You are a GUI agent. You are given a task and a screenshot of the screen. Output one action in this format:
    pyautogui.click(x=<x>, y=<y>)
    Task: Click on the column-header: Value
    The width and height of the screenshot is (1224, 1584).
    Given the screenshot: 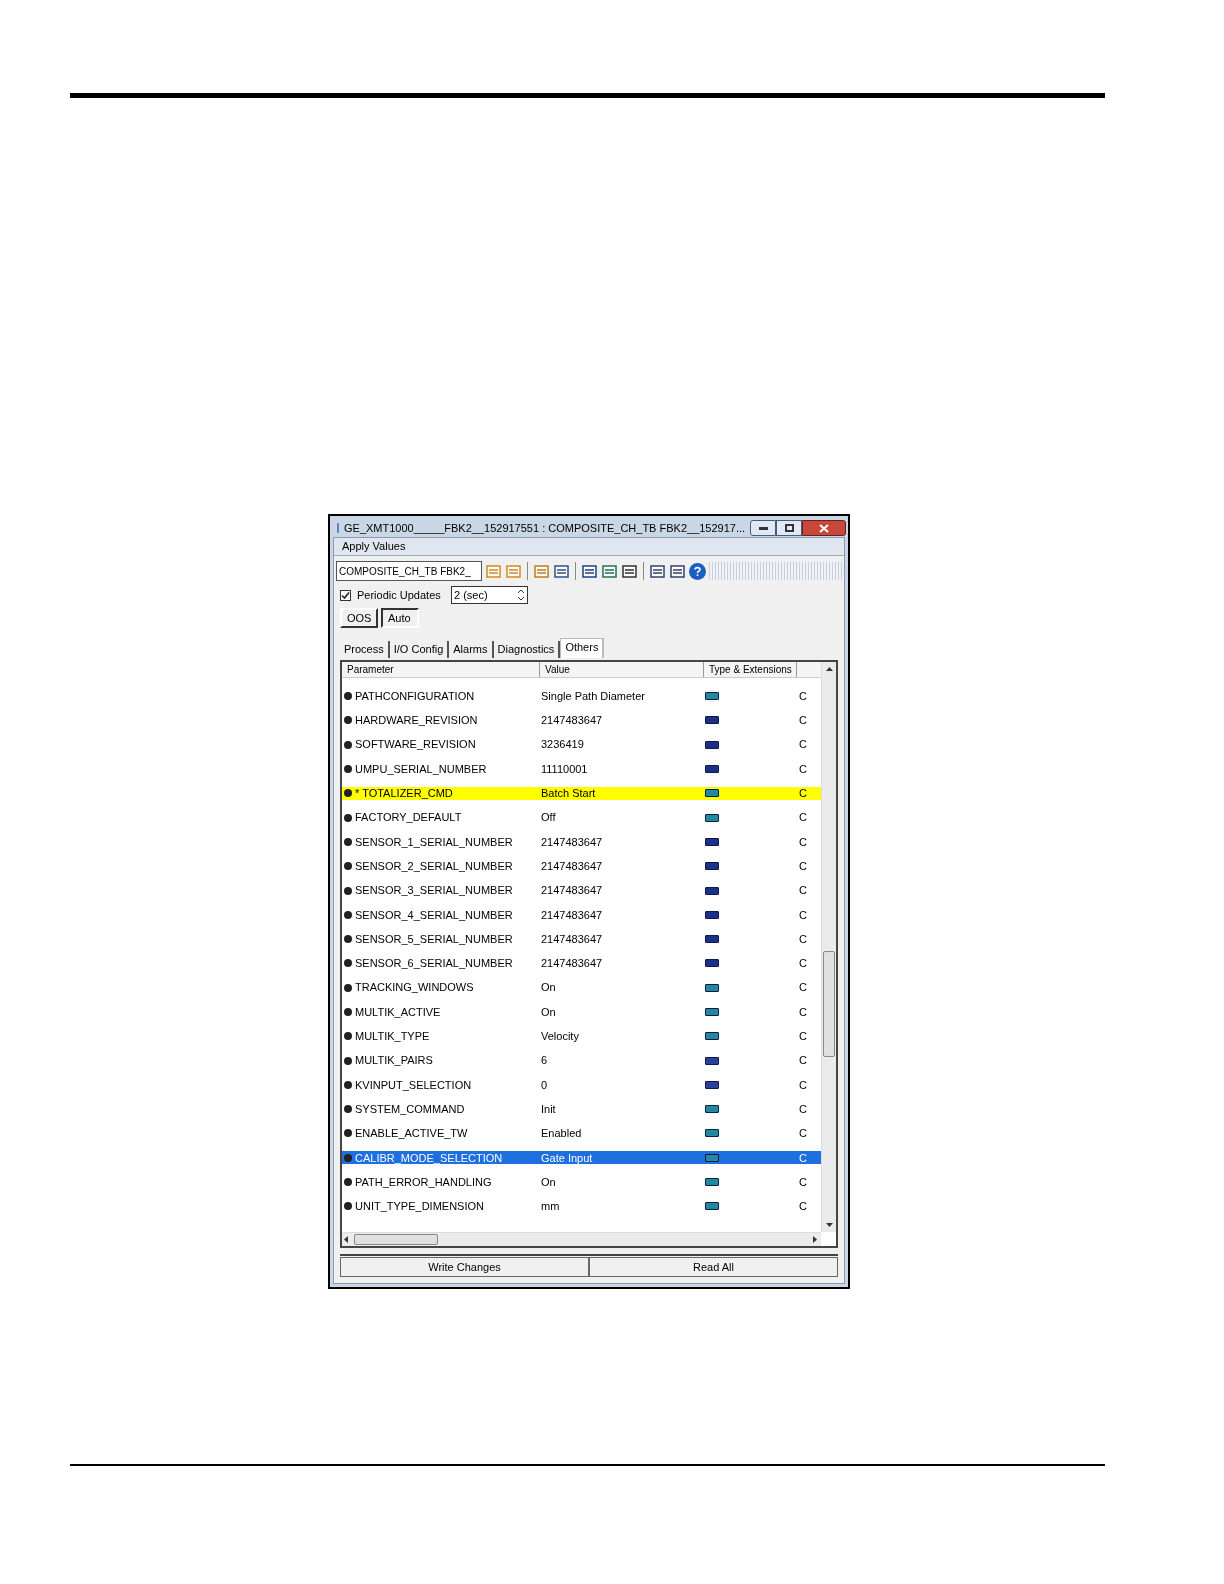 What is the action you would take?
    pyautogui.click(x=622, y=669)
    